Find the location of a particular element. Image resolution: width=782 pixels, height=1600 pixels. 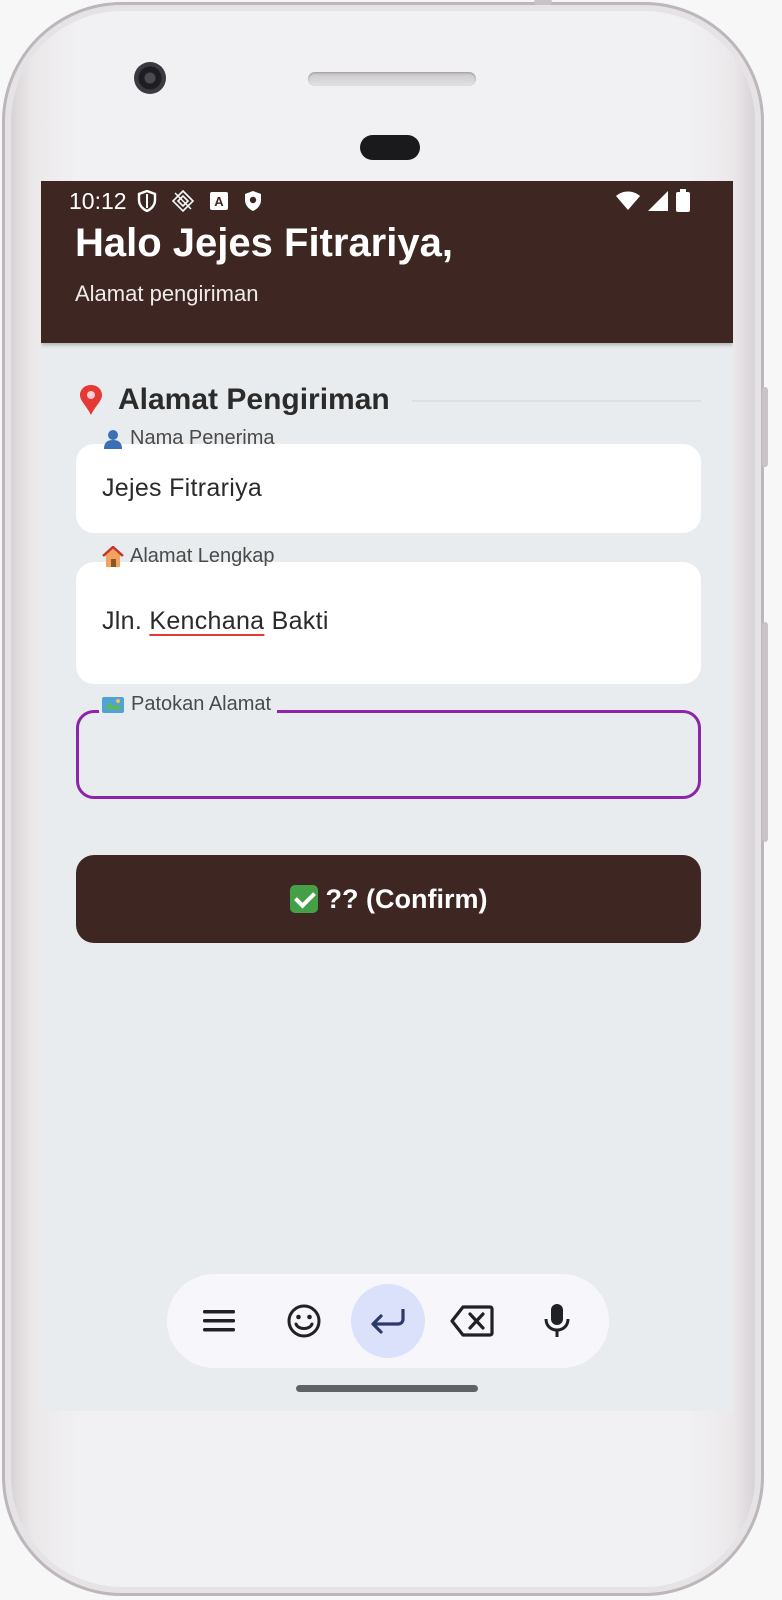

home-indicator is located at coordinates (387, 1388).